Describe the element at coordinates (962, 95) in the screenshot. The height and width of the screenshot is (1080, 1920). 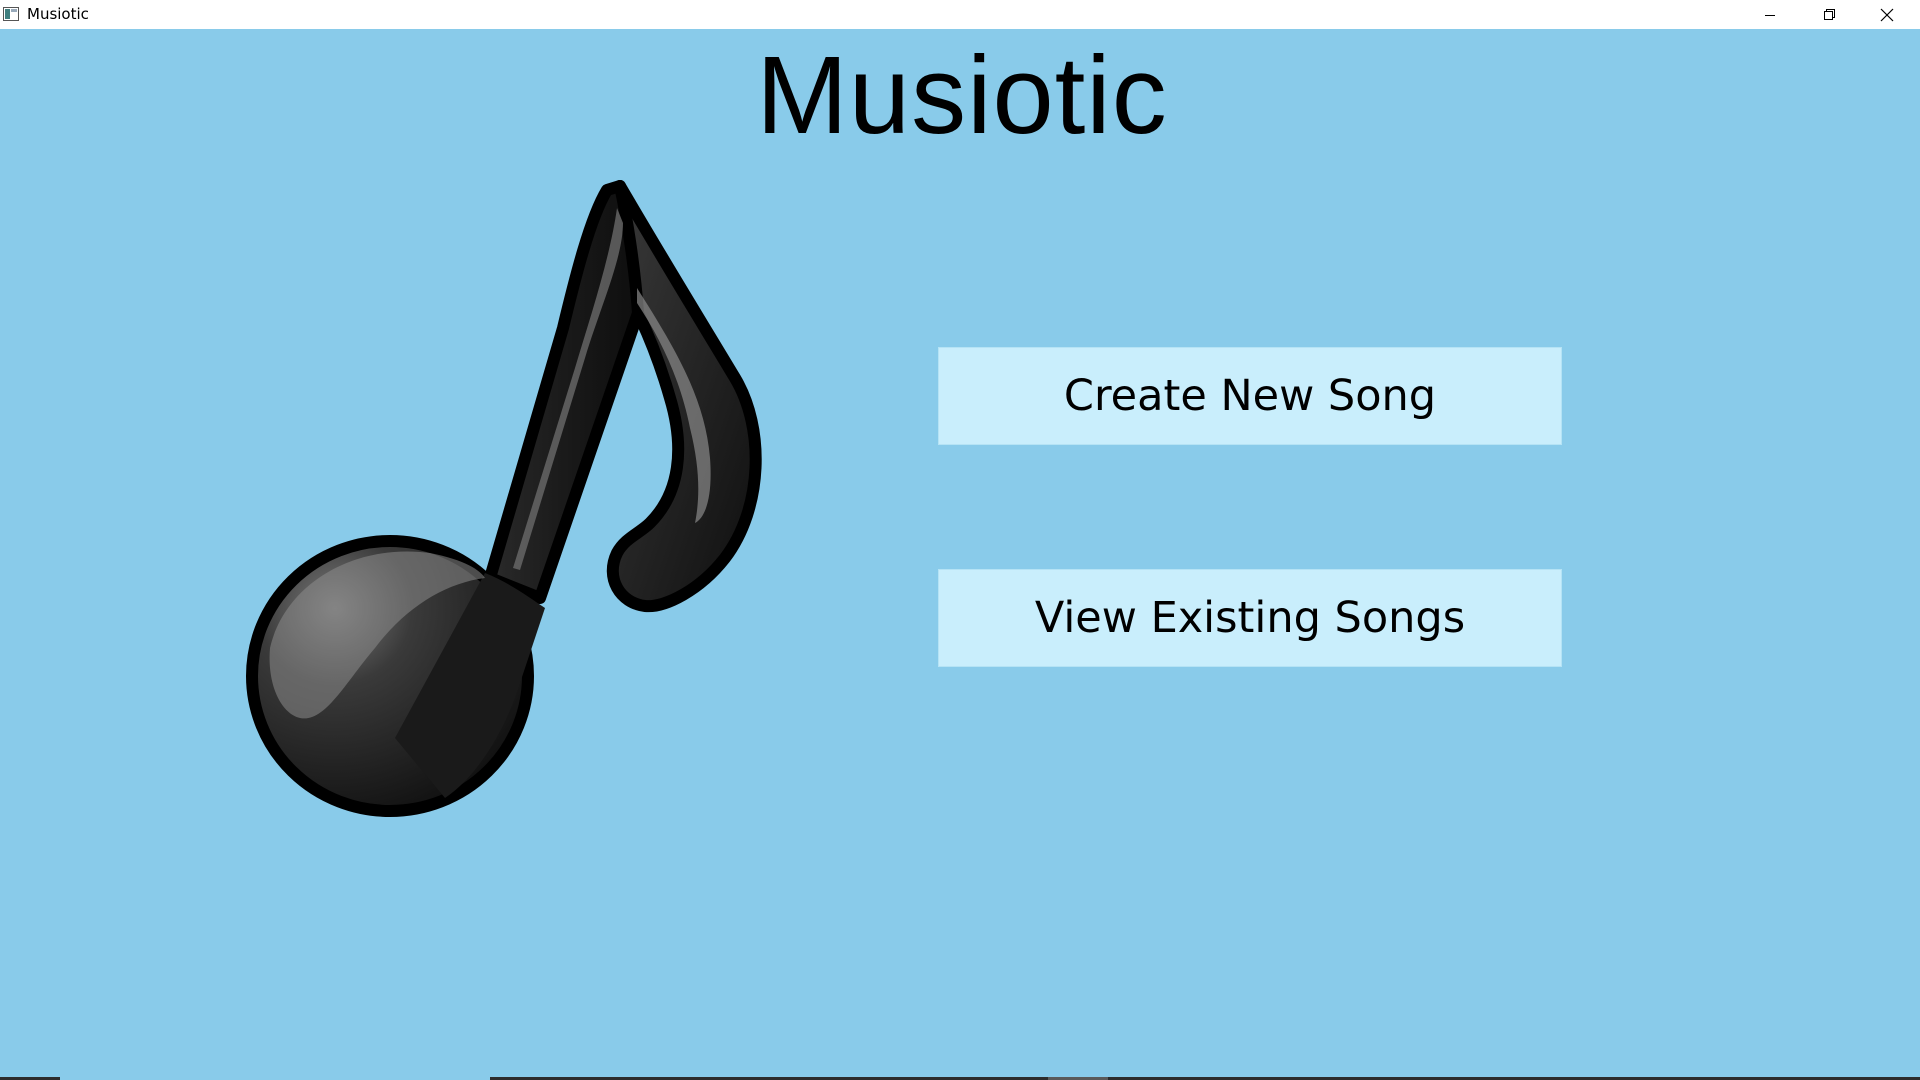
I see `app-heading: Musiotic` at that location.